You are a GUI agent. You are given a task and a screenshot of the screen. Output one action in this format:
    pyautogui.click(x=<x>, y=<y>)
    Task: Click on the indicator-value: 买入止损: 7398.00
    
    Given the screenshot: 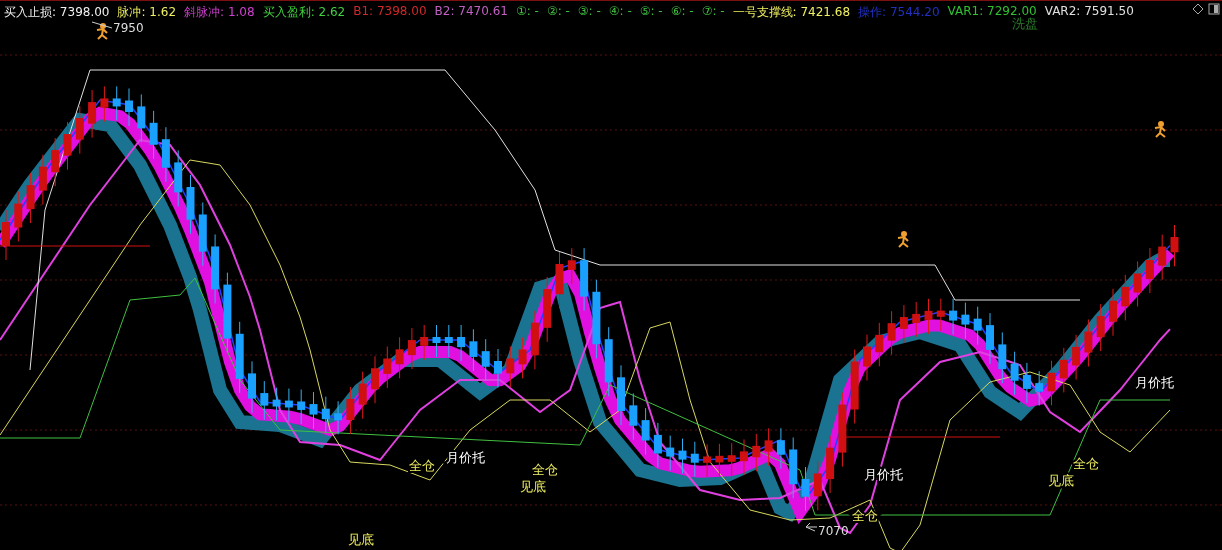 What is the action you would take?
    pyautogui.click(x=57, y=11)
    